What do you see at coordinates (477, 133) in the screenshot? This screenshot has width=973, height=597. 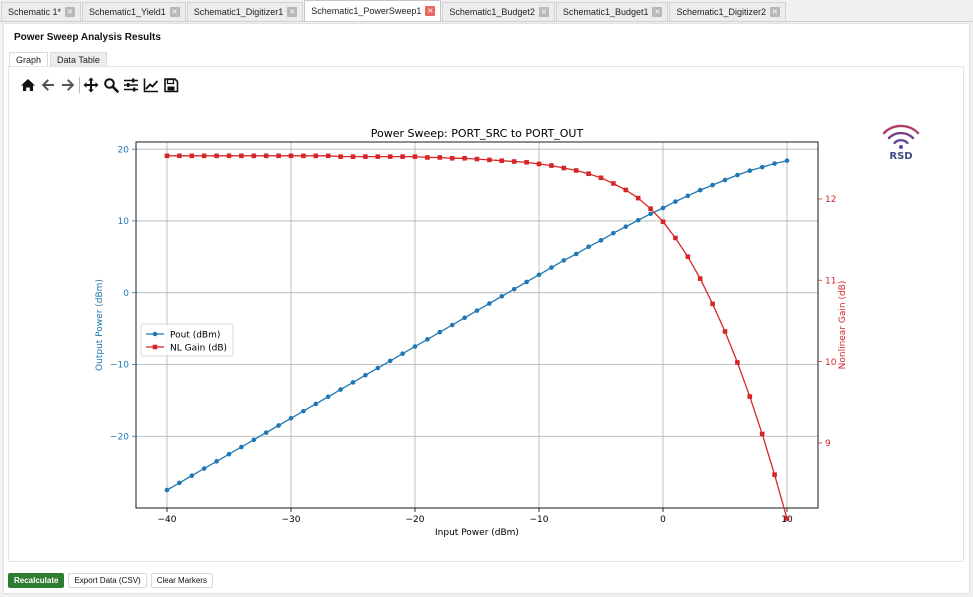 I see `chart-title: Power Sweep: PORT_SRC to PORT_OUT` at bounding box center [477, 133].